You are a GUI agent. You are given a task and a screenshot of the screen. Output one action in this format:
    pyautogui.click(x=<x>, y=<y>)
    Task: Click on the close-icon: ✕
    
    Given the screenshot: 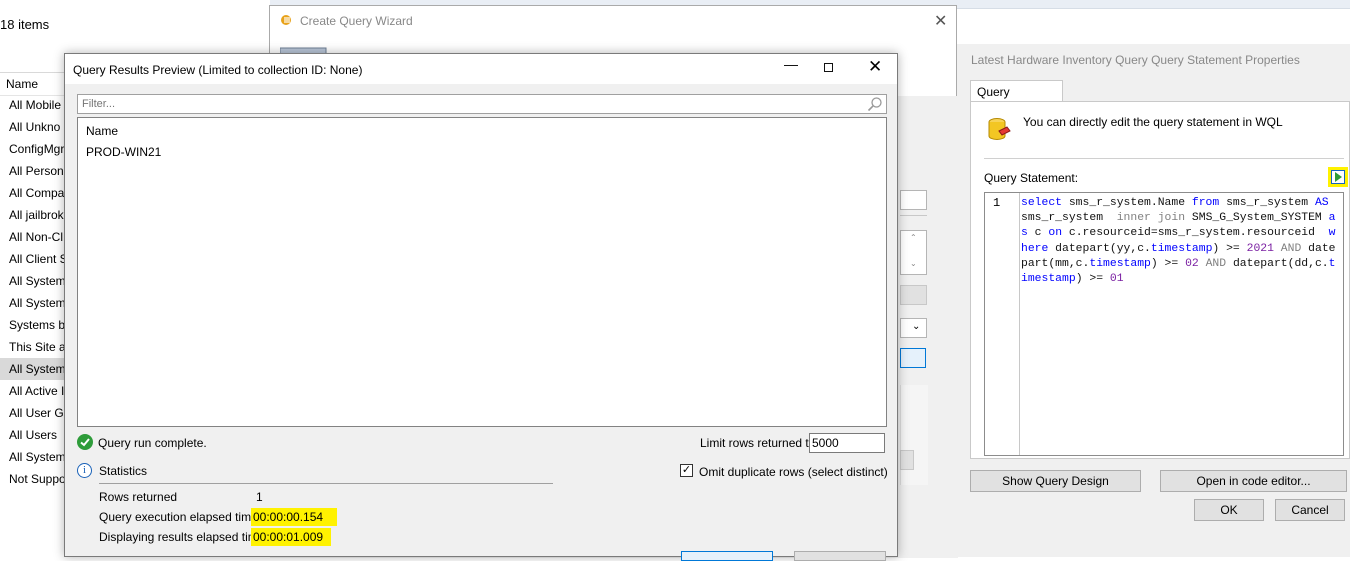 What is the action you would take?
    pyautogui.click(x=875, y=67)
    